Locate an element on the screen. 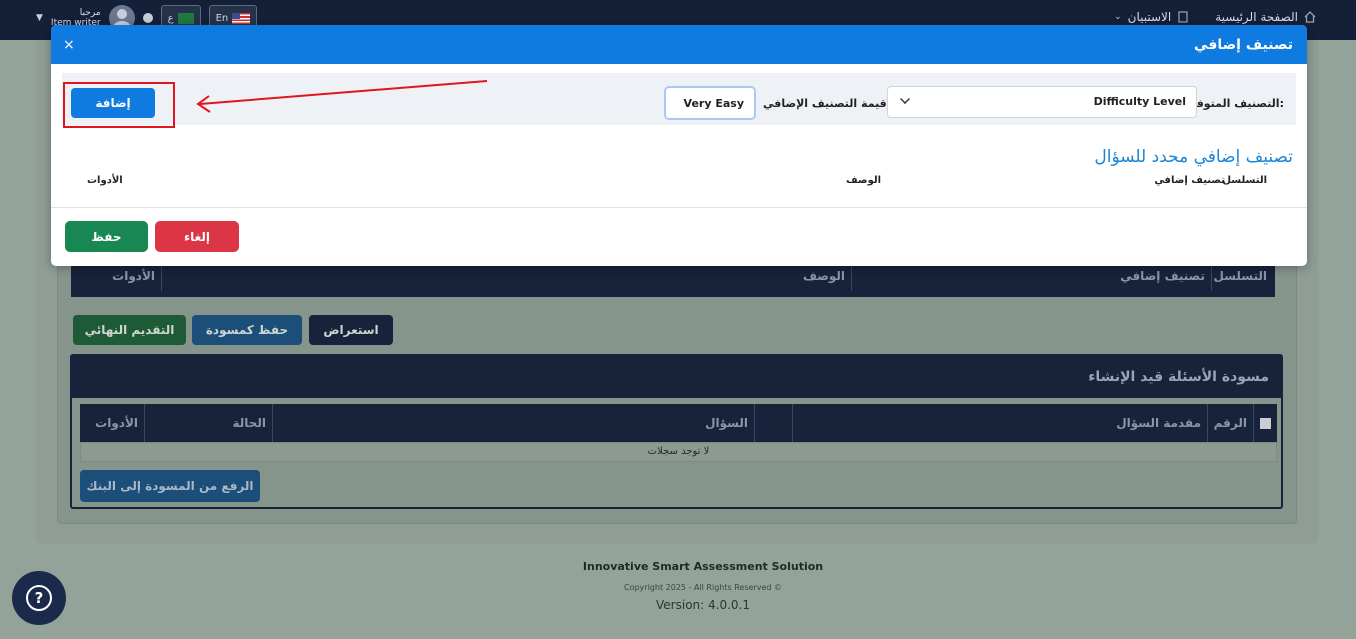  chevron-down-icon is located at coordinates (905, 99).